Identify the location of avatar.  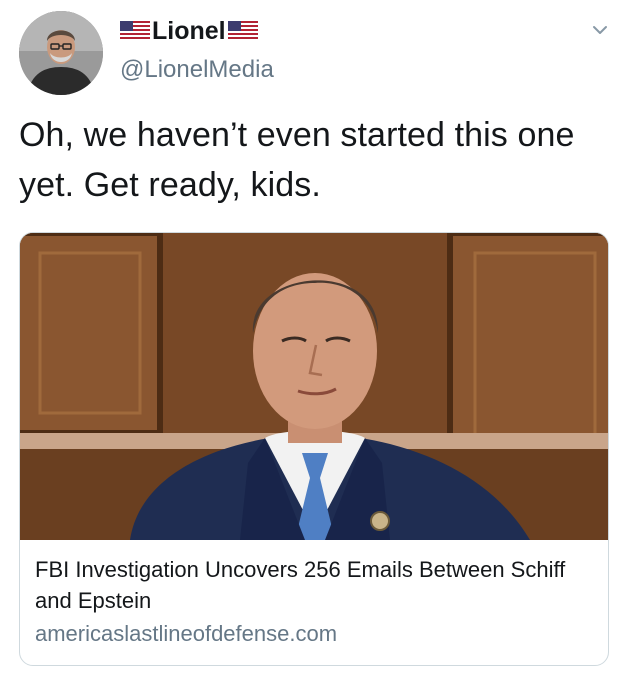
(61, 53).